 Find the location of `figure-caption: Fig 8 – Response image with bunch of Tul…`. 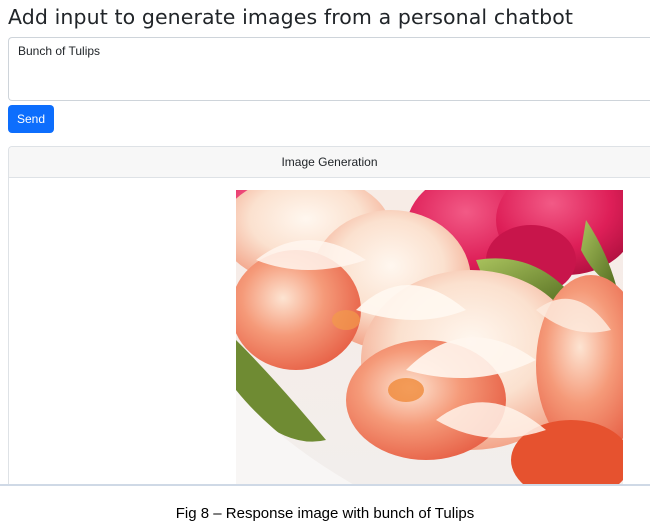

figure-caption: Fig 8 – Response image with bunch of Tul… is located at coordinates (325, 513).